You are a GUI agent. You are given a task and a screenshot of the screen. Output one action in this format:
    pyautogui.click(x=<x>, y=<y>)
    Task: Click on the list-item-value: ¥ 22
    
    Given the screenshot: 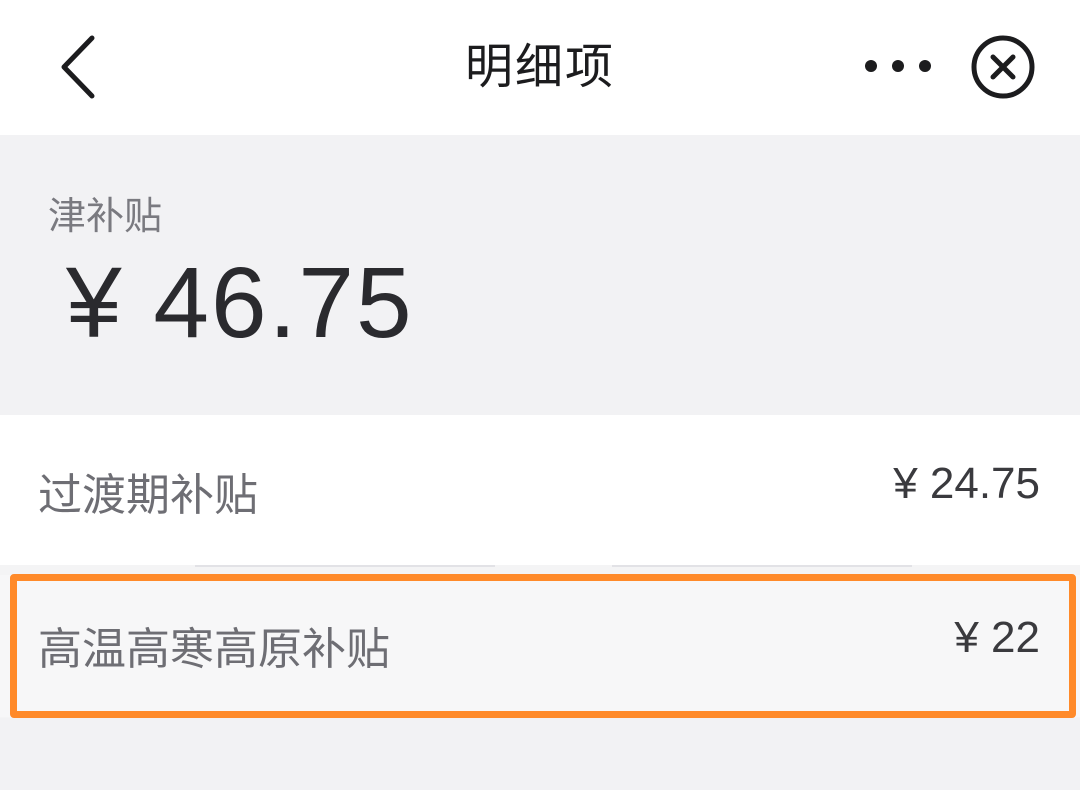 What is the action you would take?
    pyautogui.click(x=997, y=637)
    